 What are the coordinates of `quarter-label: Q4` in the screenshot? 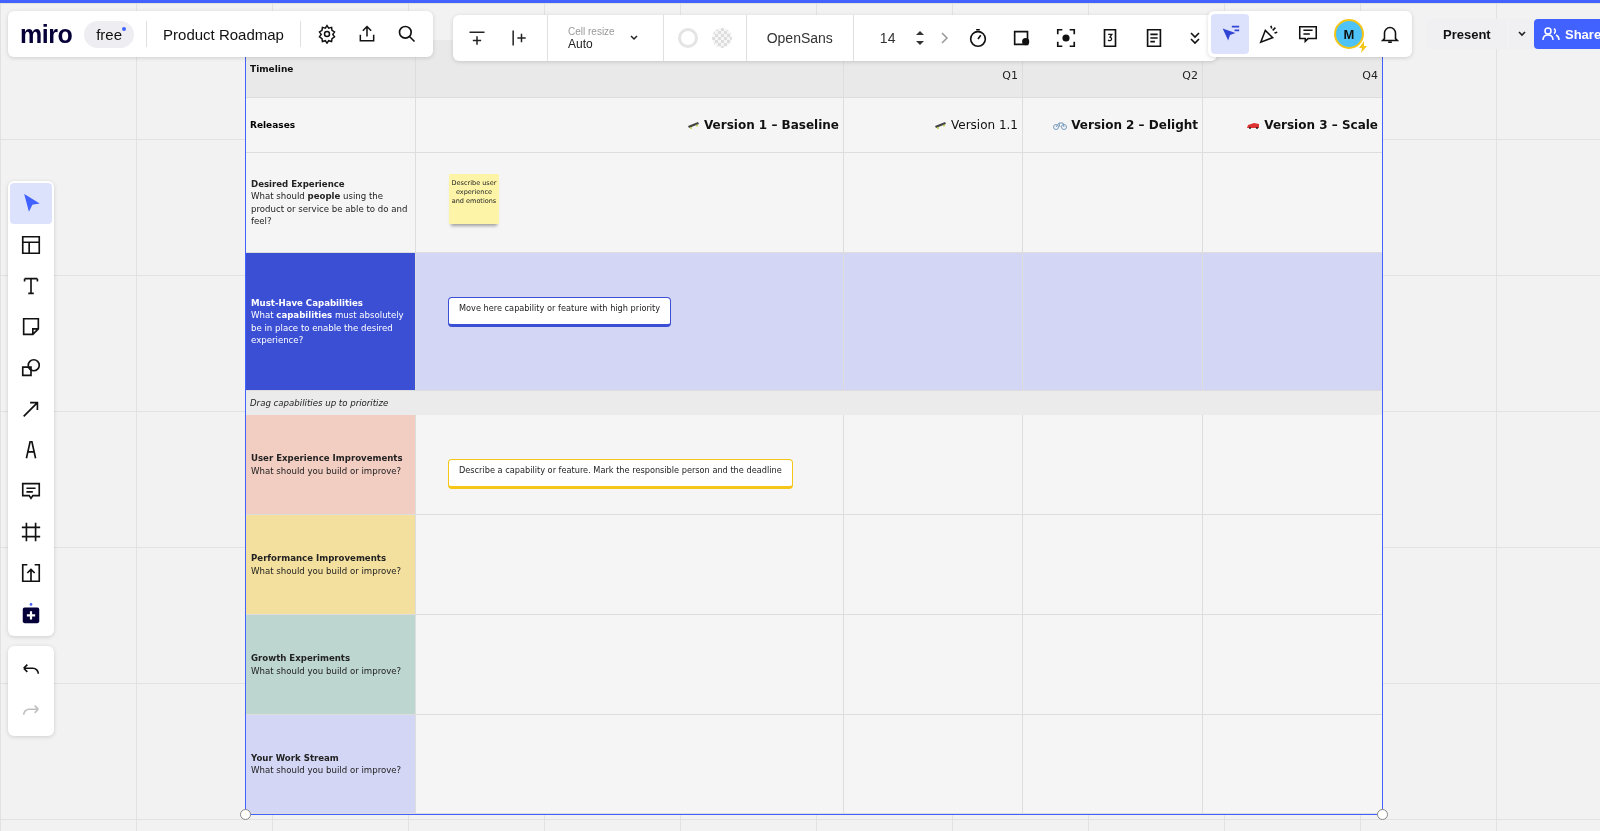 It's located at (1370, 75).